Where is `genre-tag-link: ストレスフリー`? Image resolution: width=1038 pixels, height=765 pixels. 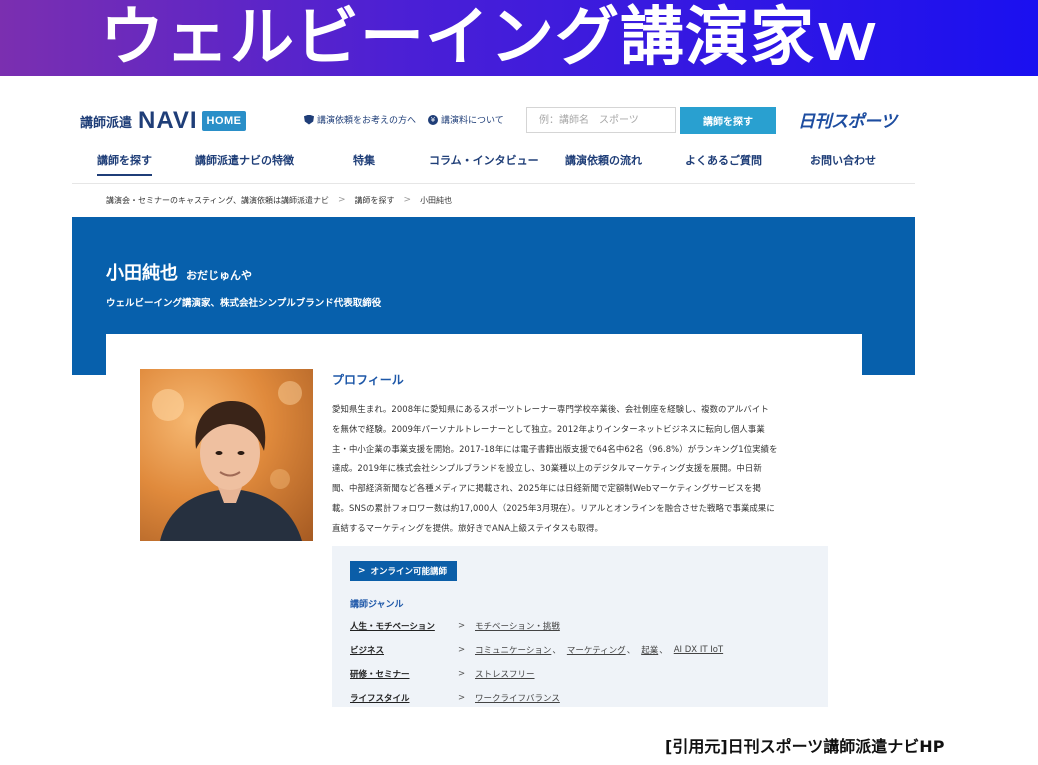 genre-tag-link: ストレスフリー is located at coordinates (505, 674).